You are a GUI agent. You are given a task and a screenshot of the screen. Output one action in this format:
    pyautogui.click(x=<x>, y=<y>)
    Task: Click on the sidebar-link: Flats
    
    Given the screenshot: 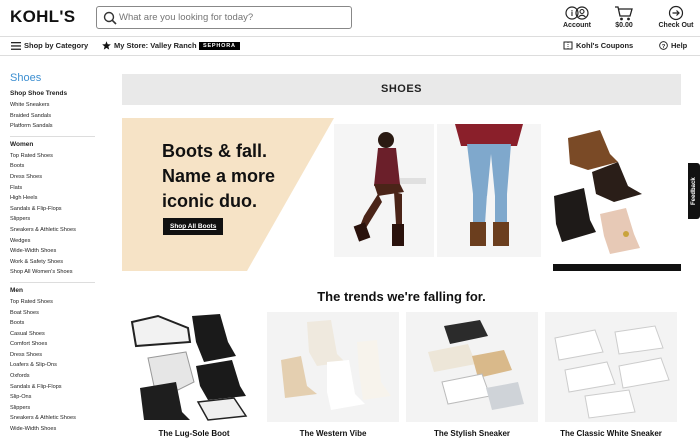 What is the action you would take?
    pyautogui.click(x=55, y=188)
    